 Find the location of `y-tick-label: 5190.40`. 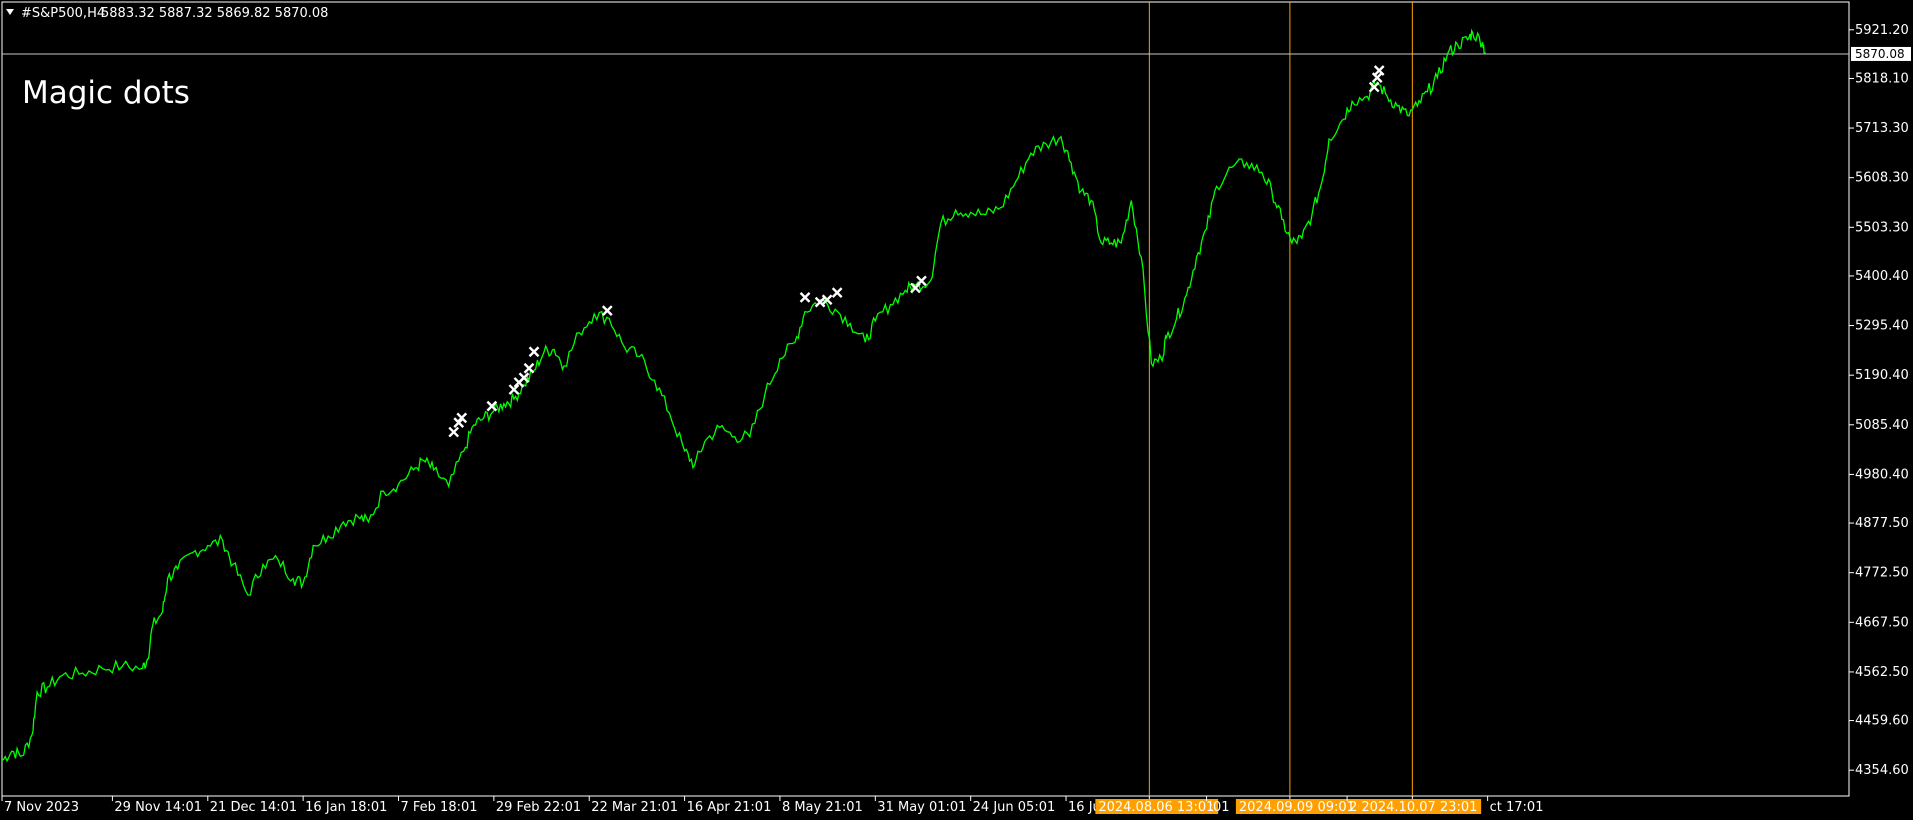

y-tick-label: 5190.40 is located at coordinates (1882, 375).